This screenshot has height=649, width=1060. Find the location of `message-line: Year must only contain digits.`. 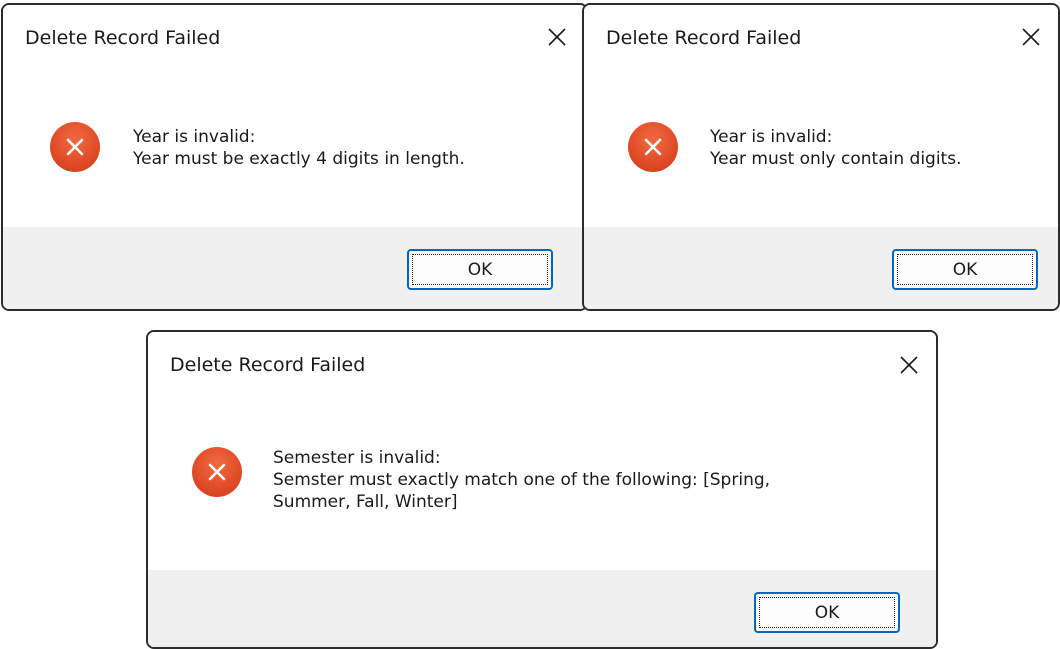

message-line: Year must only contain digits. is located at coordinates (836, 159).